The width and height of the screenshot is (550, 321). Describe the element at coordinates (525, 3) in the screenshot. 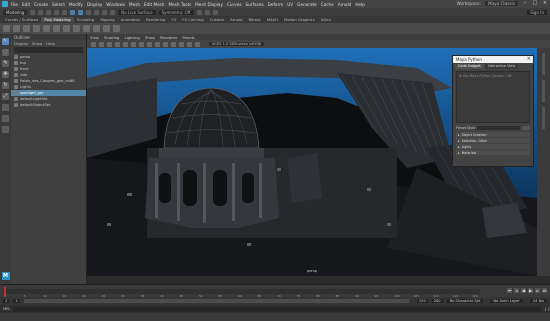

I see `minimize-icon: –` at that location.